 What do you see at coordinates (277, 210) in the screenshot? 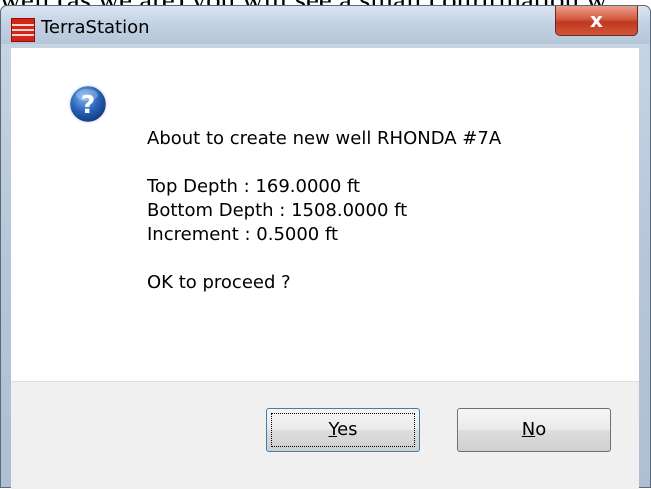
I see `message-bottom-depth: Bottom Depth : 1508.0000 ft` at bounding box center [277, 210].